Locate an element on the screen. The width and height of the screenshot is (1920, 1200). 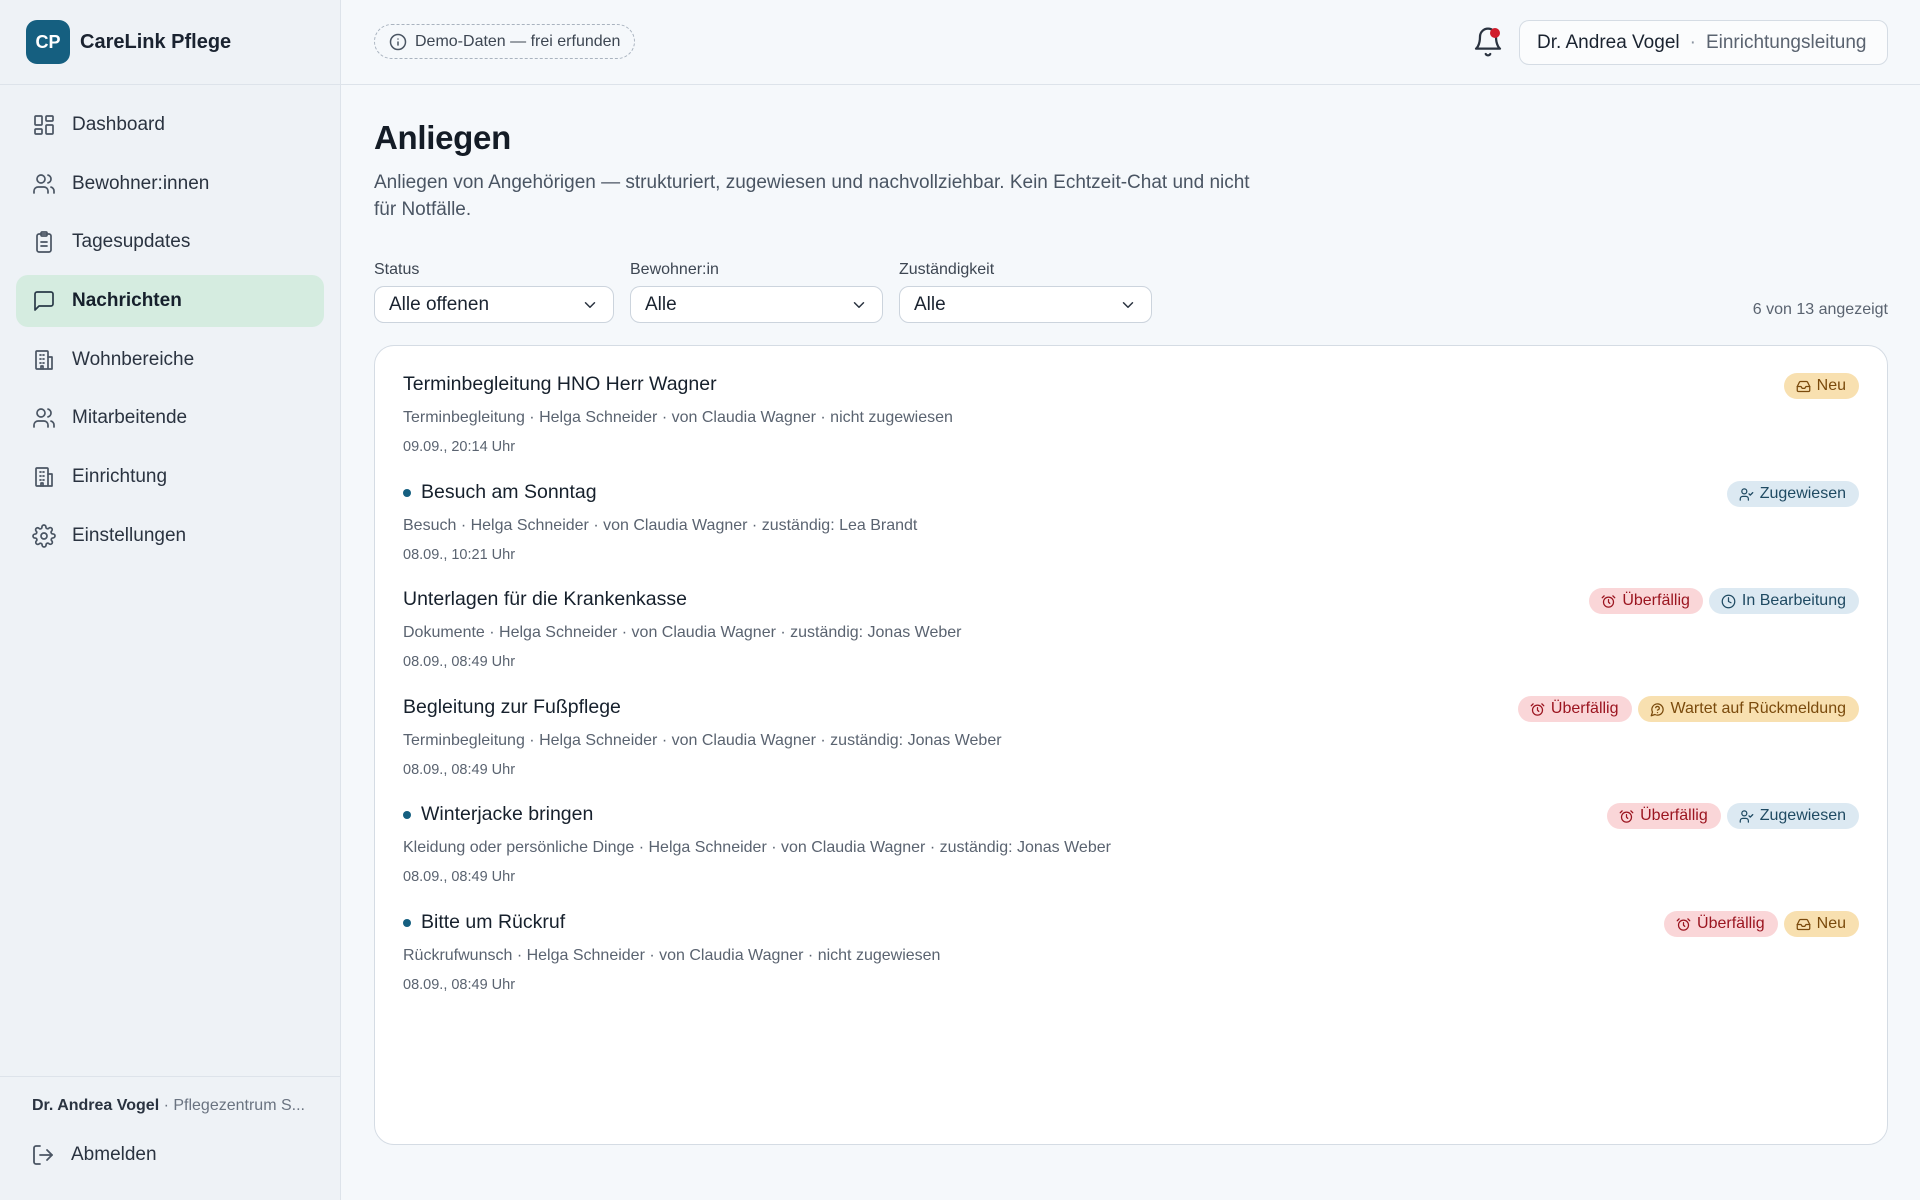
status-badges: Überfällig Neu is located at coordinates (1761, 924).